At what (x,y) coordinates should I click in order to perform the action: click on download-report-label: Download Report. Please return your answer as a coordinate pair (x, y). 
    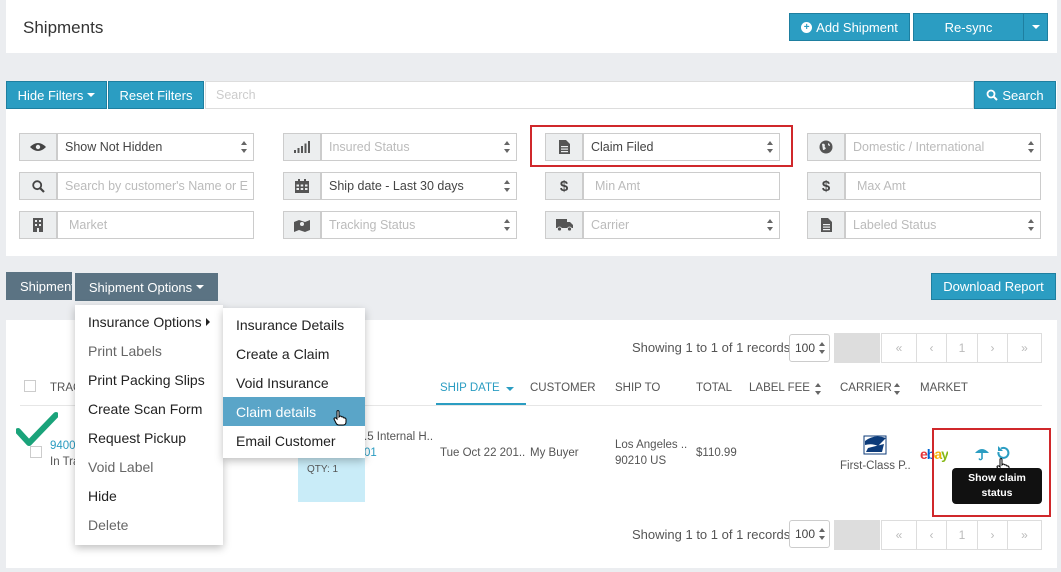
    Looking at the image, I should click on (993, 286).